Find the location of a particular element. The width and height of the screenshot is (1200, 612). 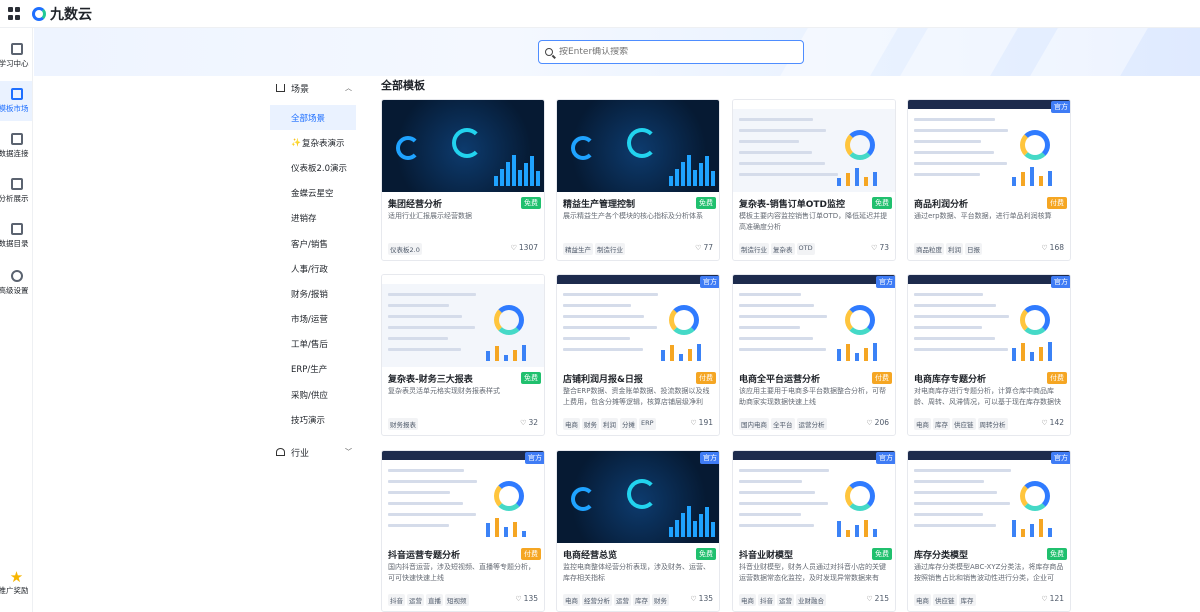

template-card: 复杂表-财务三大报表 免费 复杂表灵活单元格实现财务报表样式 财务报表 ♡ 32 is located at coordinates (463, 355).